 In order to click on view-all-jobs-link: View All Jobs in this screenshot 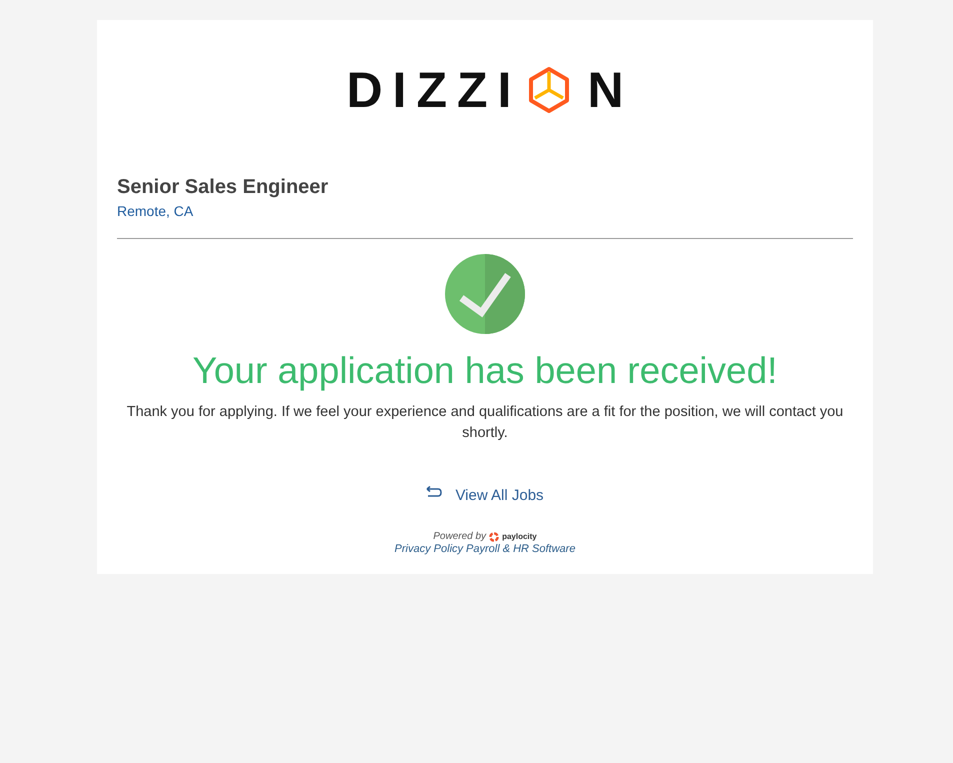, I will do `click(485, 496)`.